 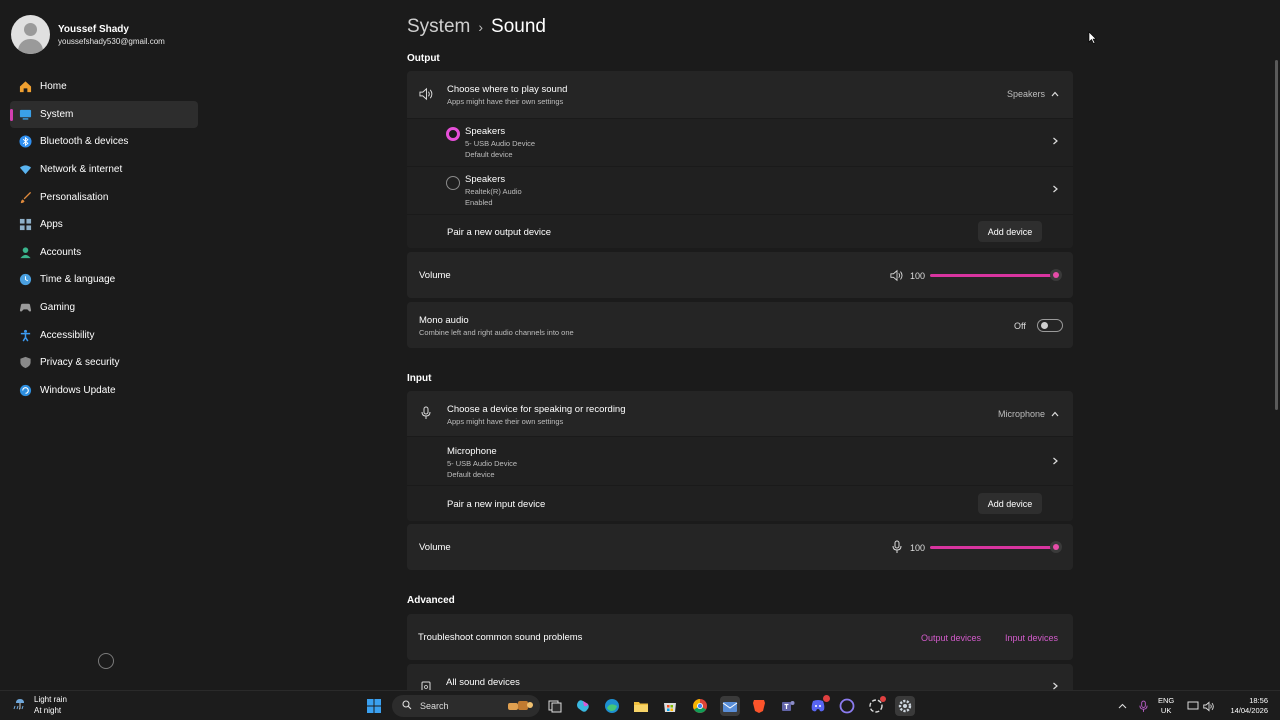 What do you see at coordinates (104, 280) in the screenshot?
I see `sidebar-item-time-language: Time & language` at bounding box center [104, 280].